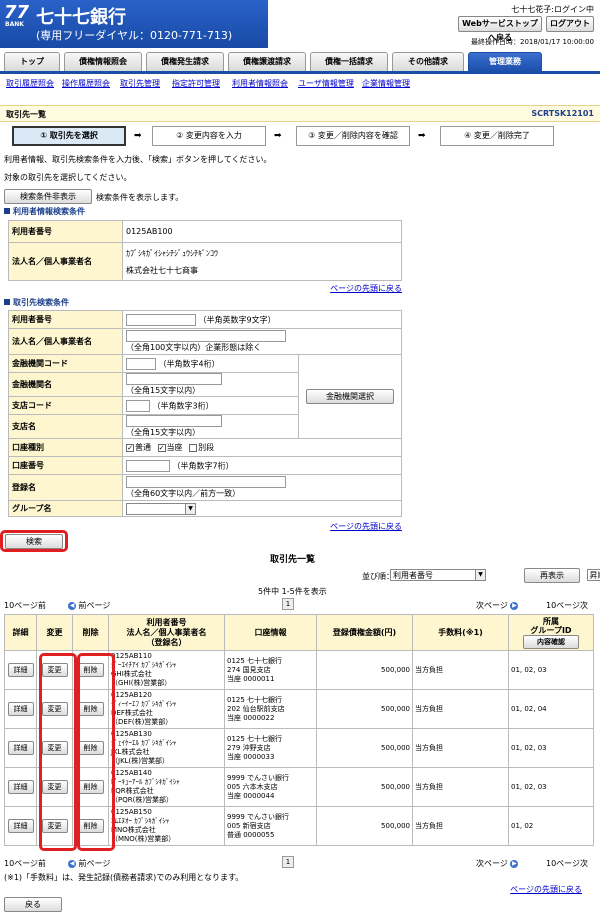  Describe the element at coordinates (278, 136) in the screenshot. I see `step-arrow-icon: ➡` at that location.